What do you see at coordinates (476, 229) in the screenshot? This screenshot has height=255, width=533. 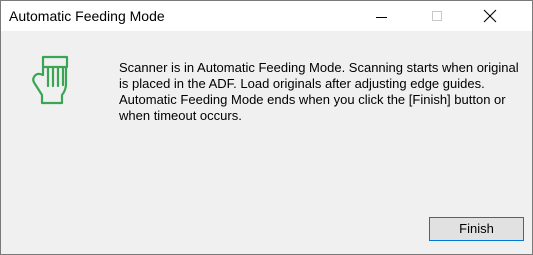 I see `finish-button: Finish` at bounding box center [476, 229].